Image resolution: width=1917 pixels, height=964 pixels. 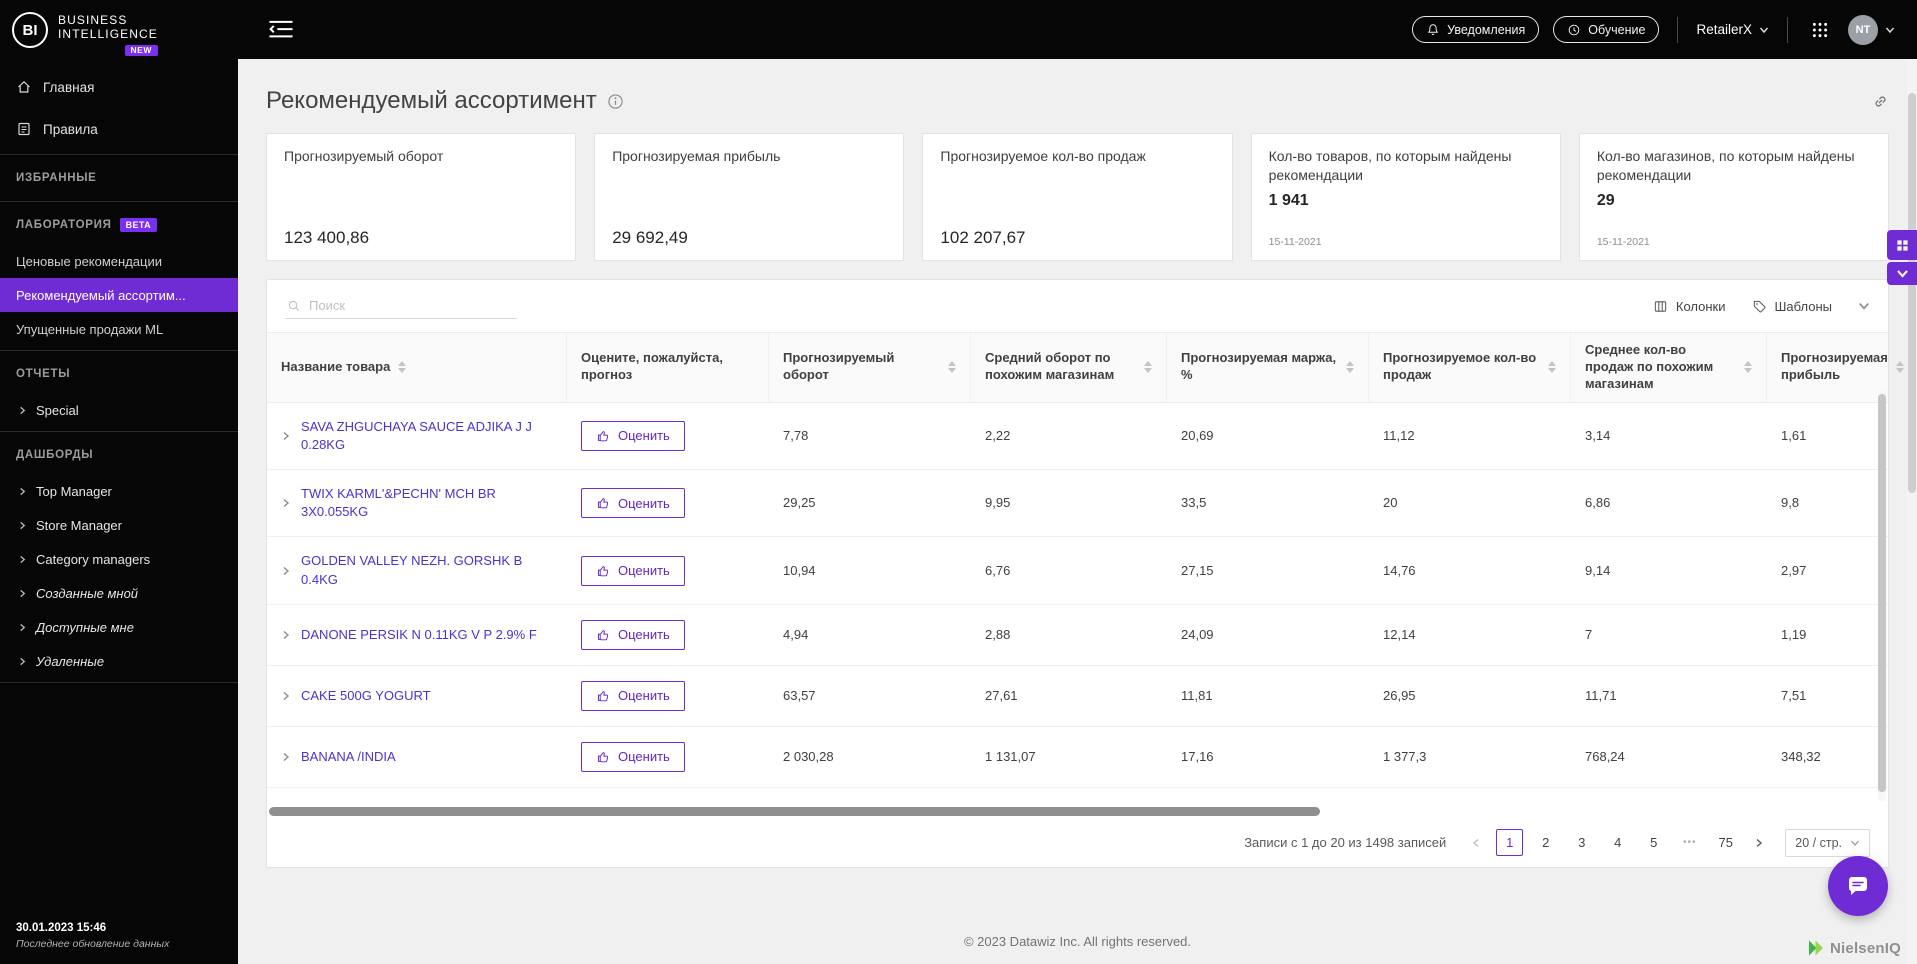 I want to click on product-link: GOLDEN VALLEY NEZH. GORSHK B 0.4KG, so click(x=426, y=570).